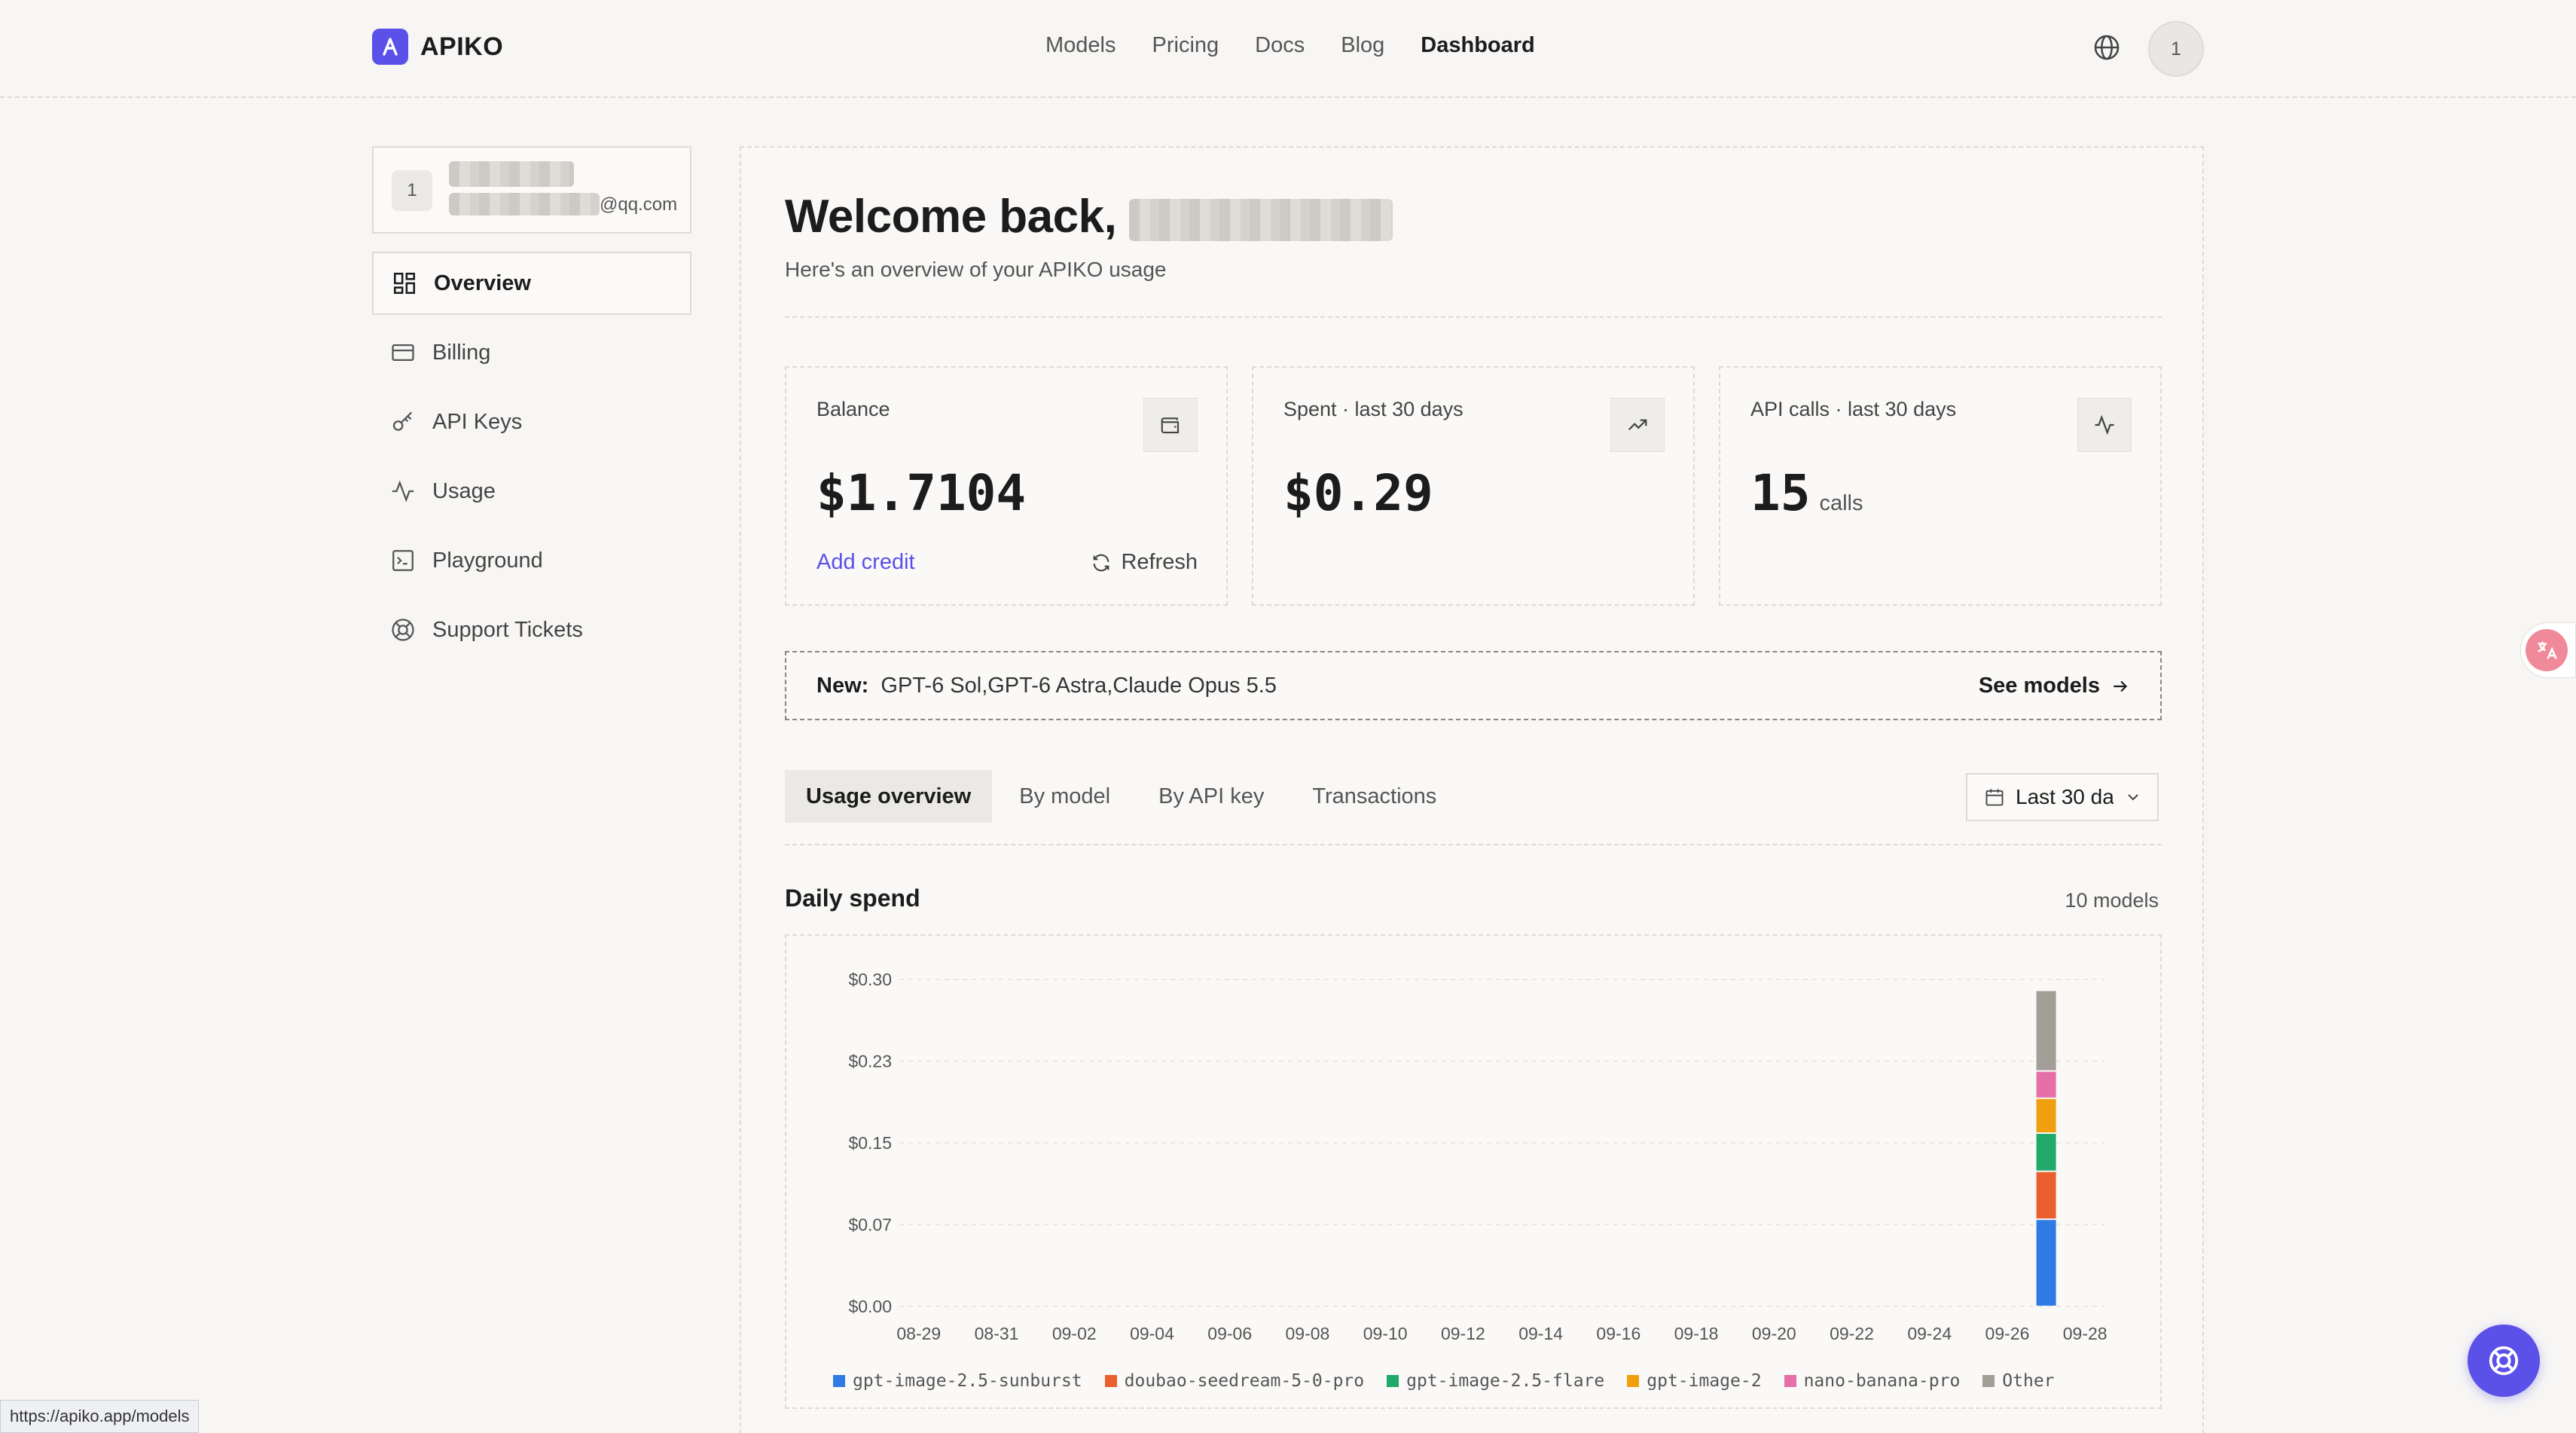  Describe the element at coordinates (100, 1416) in the screenshot. I see `status-bar-url: https://apiko.app/models` at that location.